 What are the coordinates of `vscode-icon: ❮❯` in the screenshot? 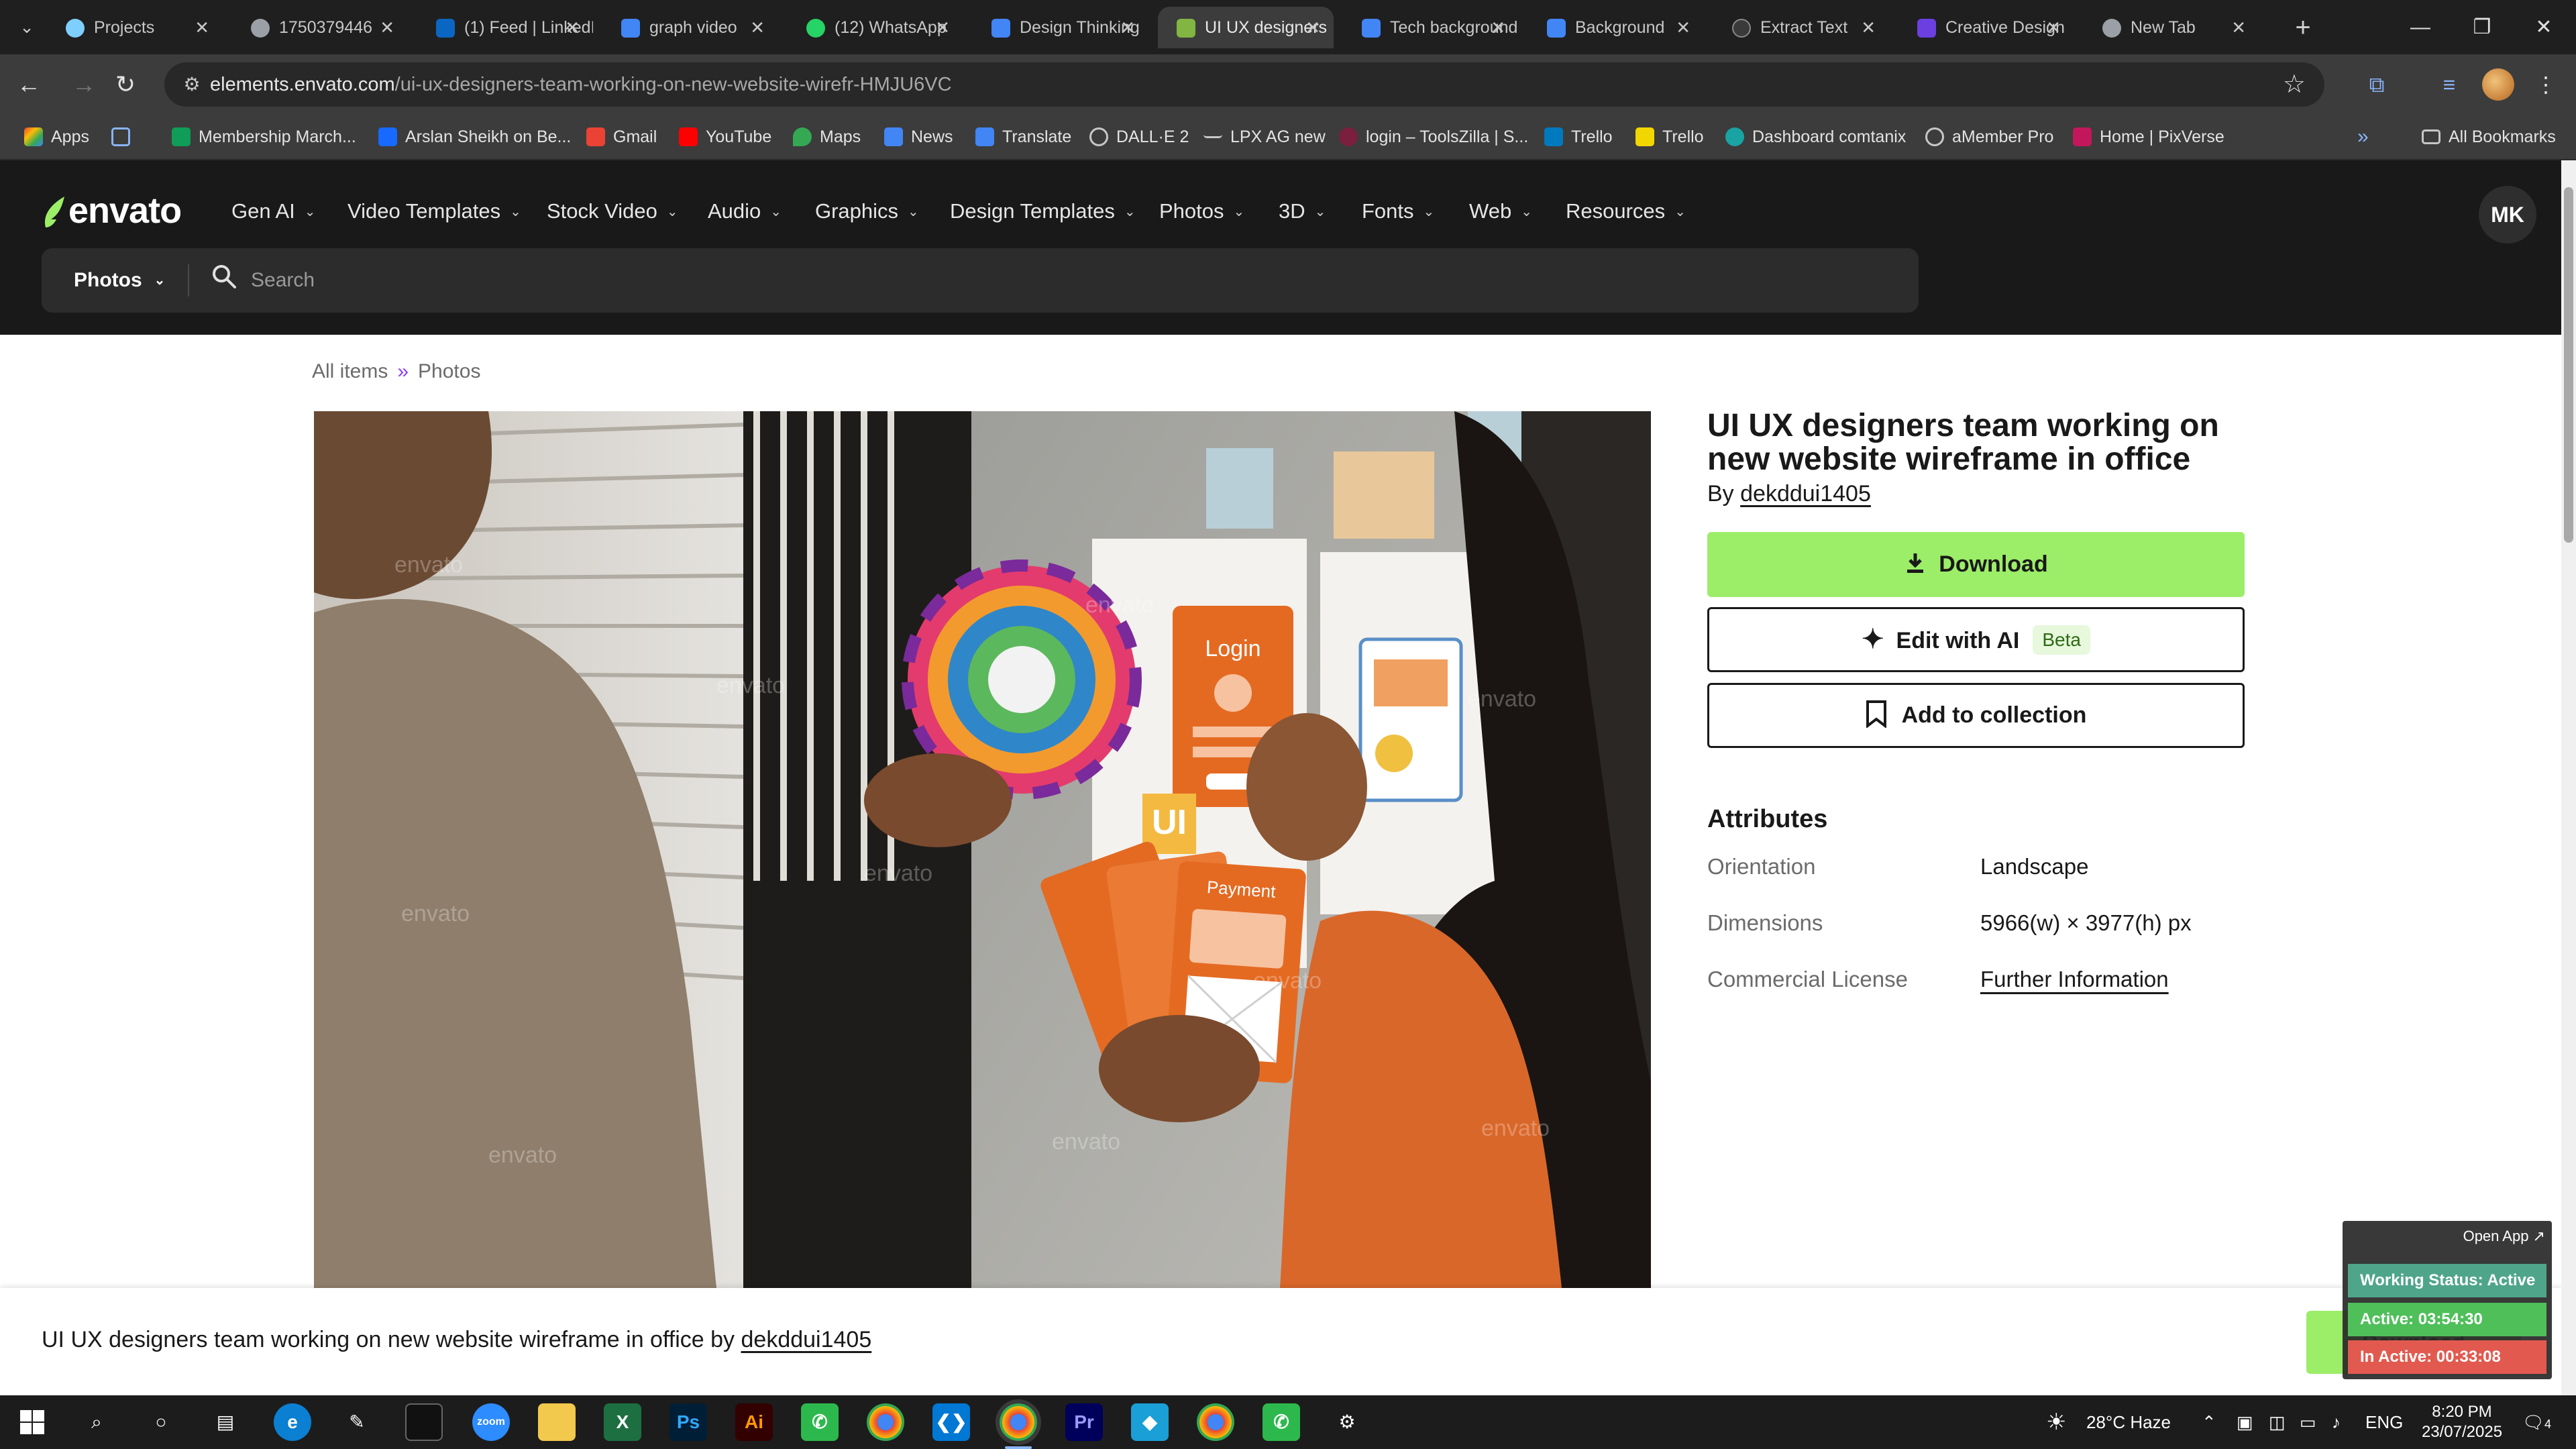 It's located at (951, 1422).